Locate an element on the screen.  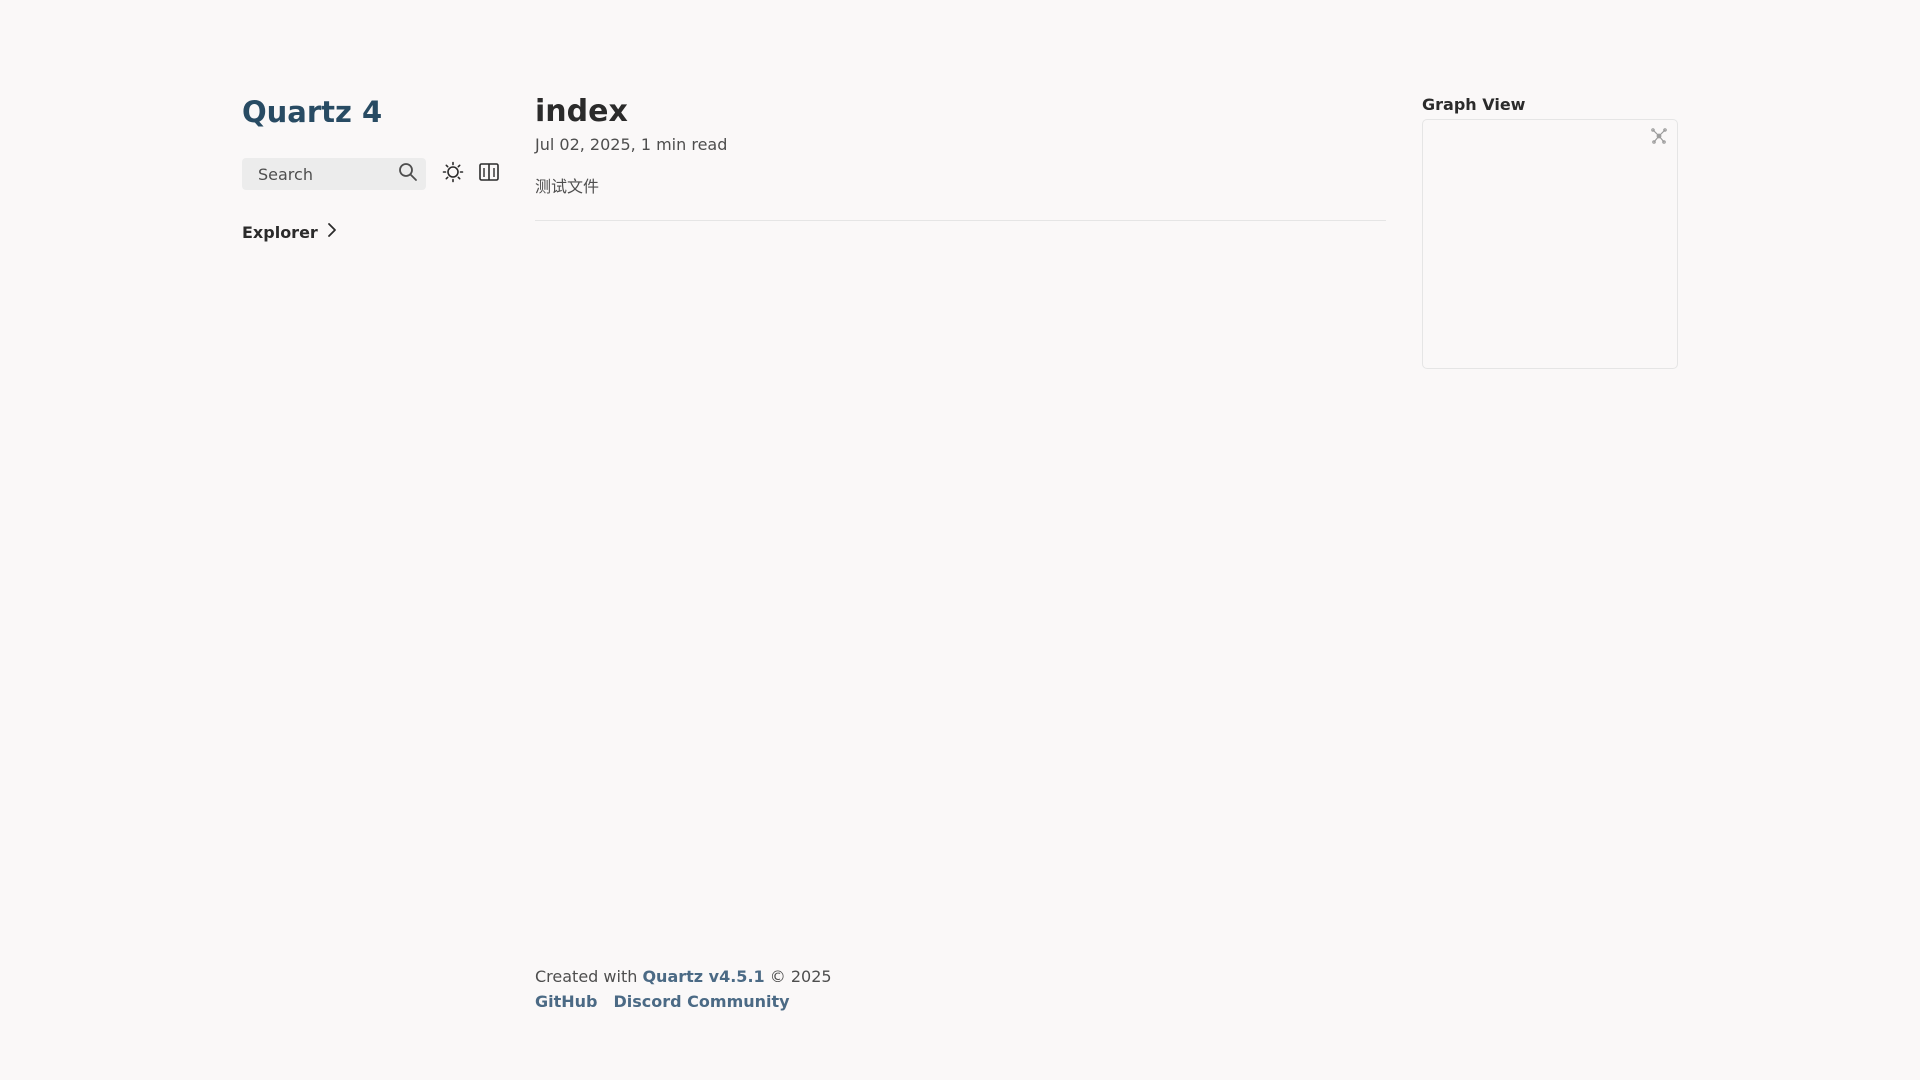
right-sidebar: Graph View is located at coordinates (1550, 231).